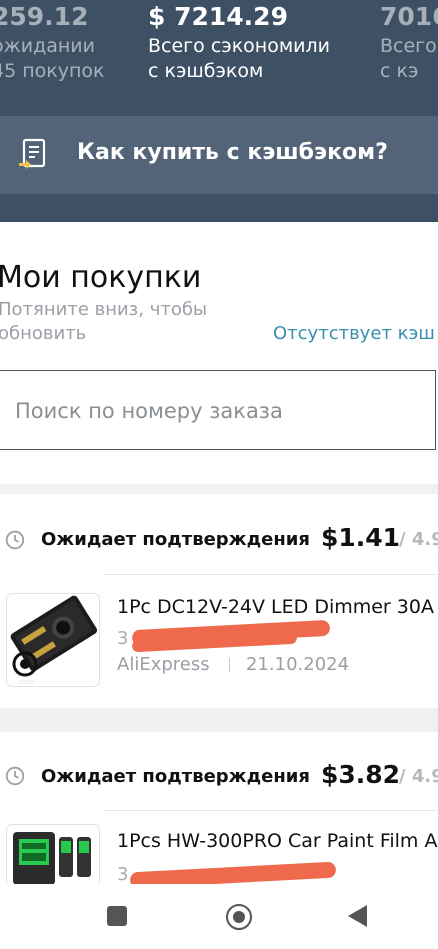  What do you see at coordinates (163, 664) in the screenshot?
I see `order-shop: AliExpress` at bounding box center [163, 664].